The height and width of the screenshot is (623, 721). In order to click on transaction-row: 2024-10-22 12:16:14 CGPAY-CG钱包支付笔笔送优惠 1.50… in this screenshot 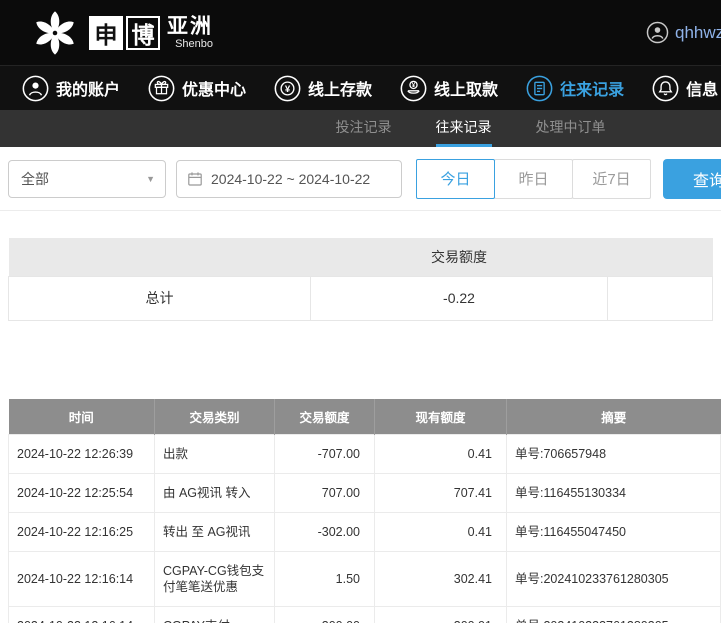, I will do `click(364, 579)`.